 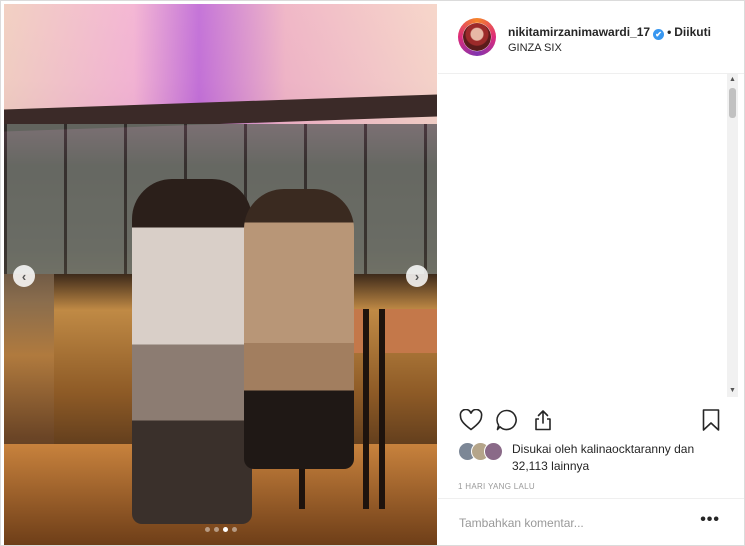 I want to click on chevron-left-icon: ‹, so click(x=24, y=276).